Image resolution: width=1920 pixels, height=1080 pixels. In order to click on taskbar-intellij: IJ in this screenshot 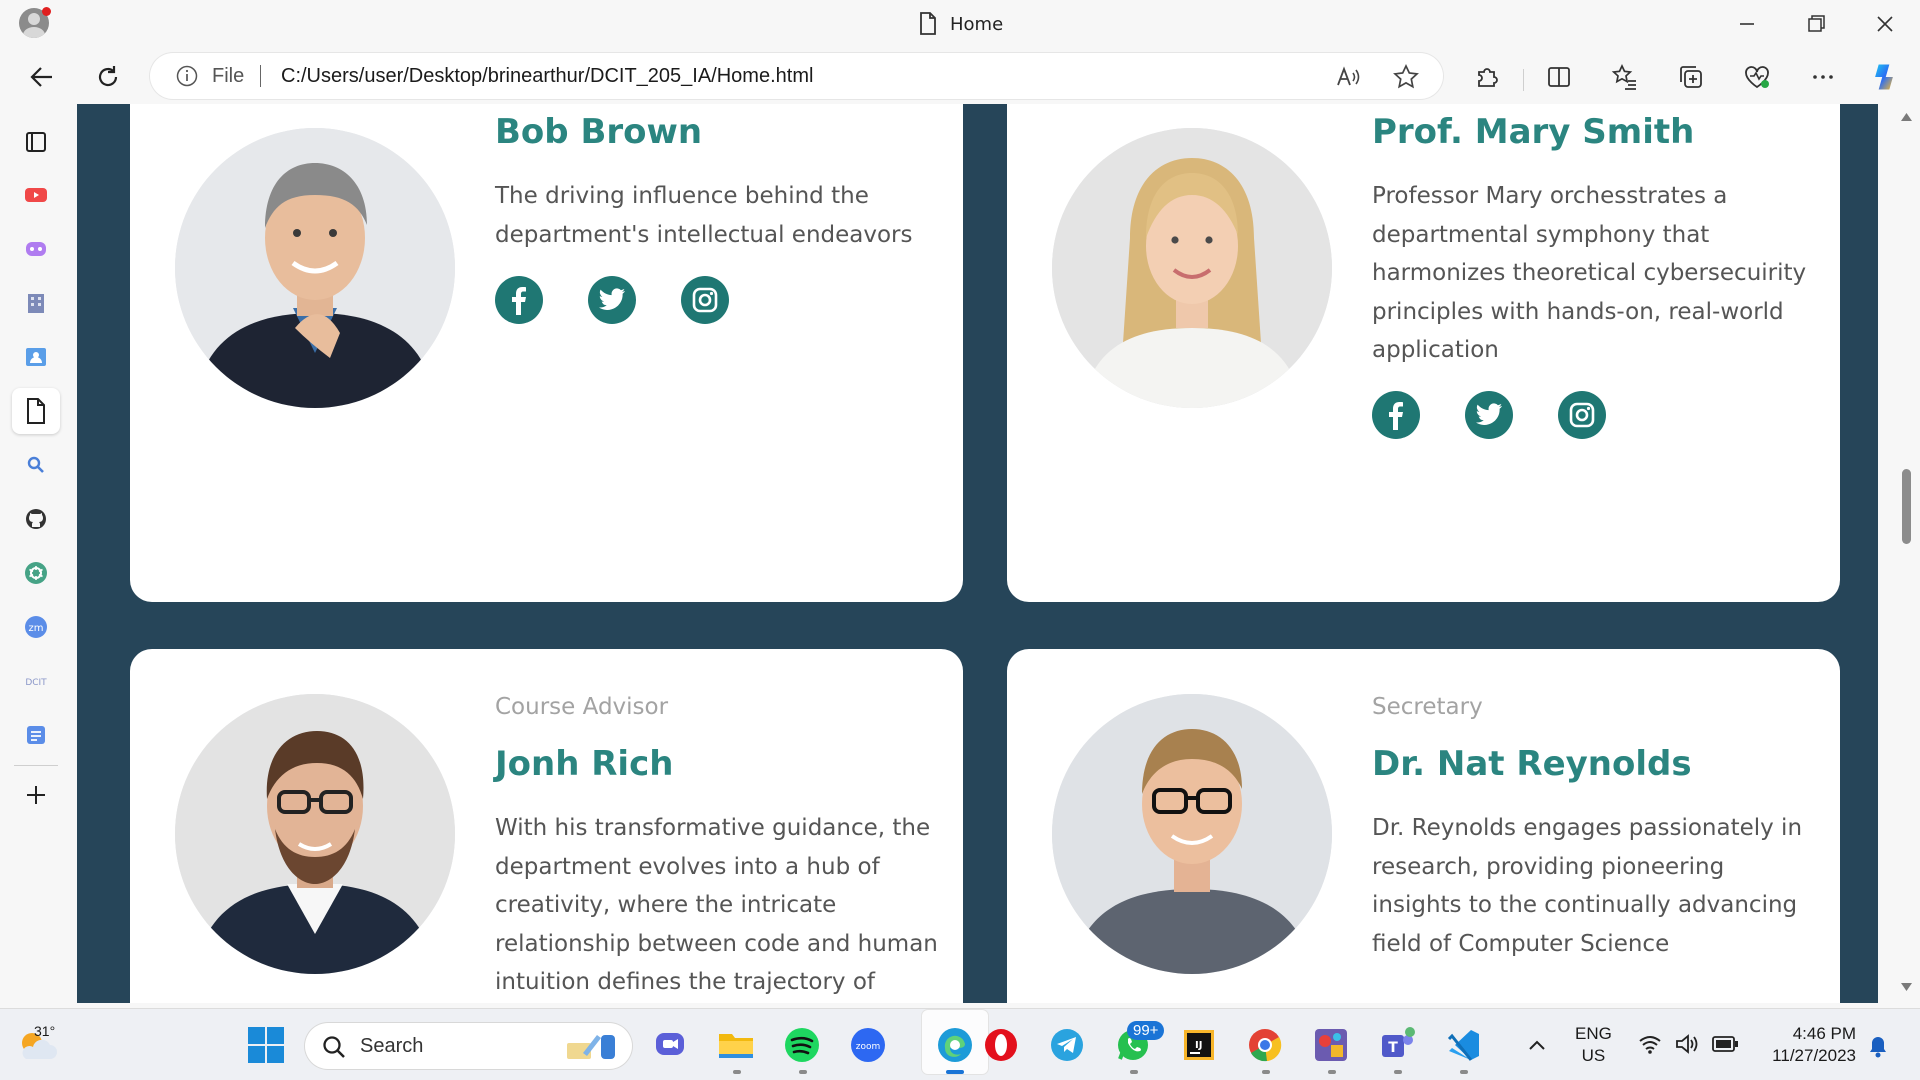, I will do `click(1199, 1045)`.